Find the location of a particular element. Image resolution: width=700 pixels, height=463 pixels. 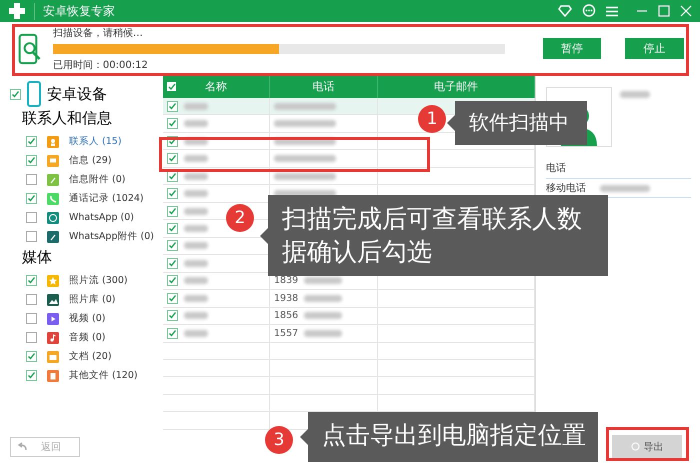

close-icon is located at coordinates (686, 11).